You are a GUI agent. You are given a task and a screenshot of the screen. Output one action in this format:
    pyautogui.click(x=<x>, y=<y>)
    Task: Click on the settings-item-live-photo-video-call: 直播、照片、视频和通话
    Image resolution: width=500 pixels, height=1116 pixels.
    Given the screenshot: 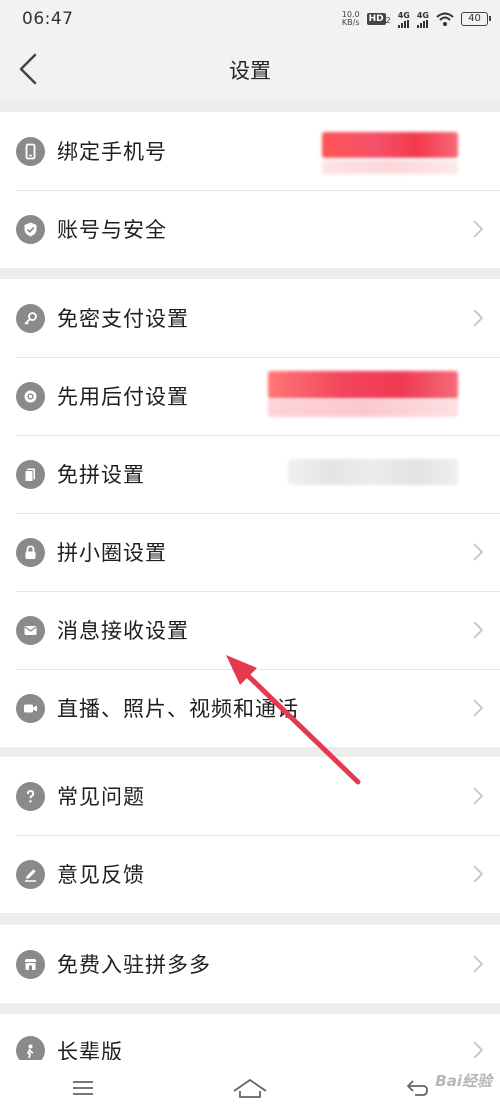 What is the action you would take?
    pyautogui.click(x=250, y=708)
    